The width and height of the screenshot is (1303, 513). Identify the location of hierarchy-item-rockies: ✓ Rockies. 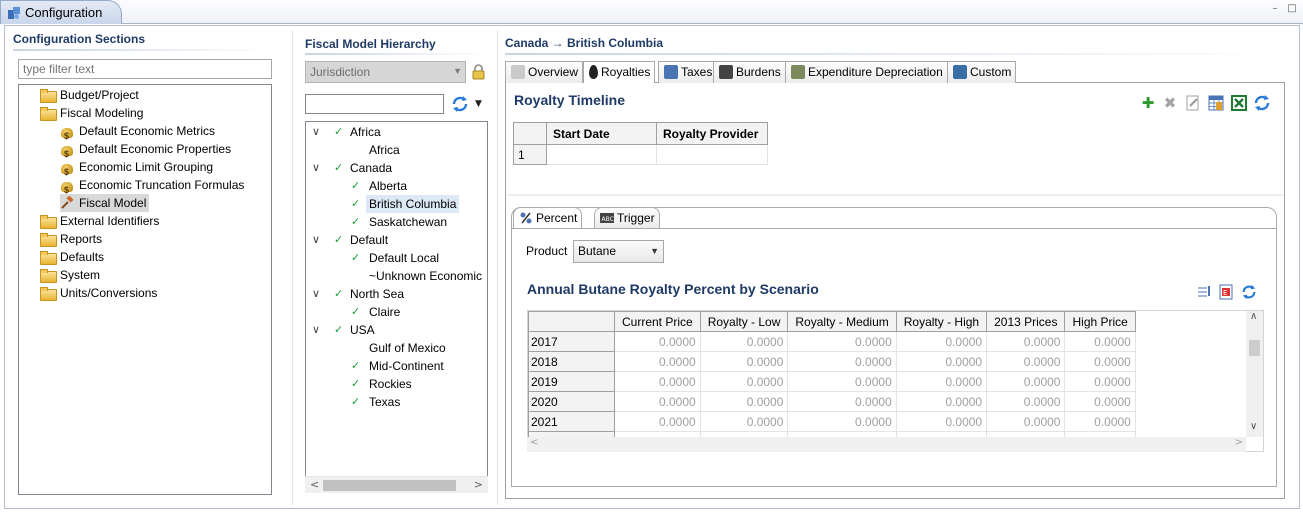
(406, 384).